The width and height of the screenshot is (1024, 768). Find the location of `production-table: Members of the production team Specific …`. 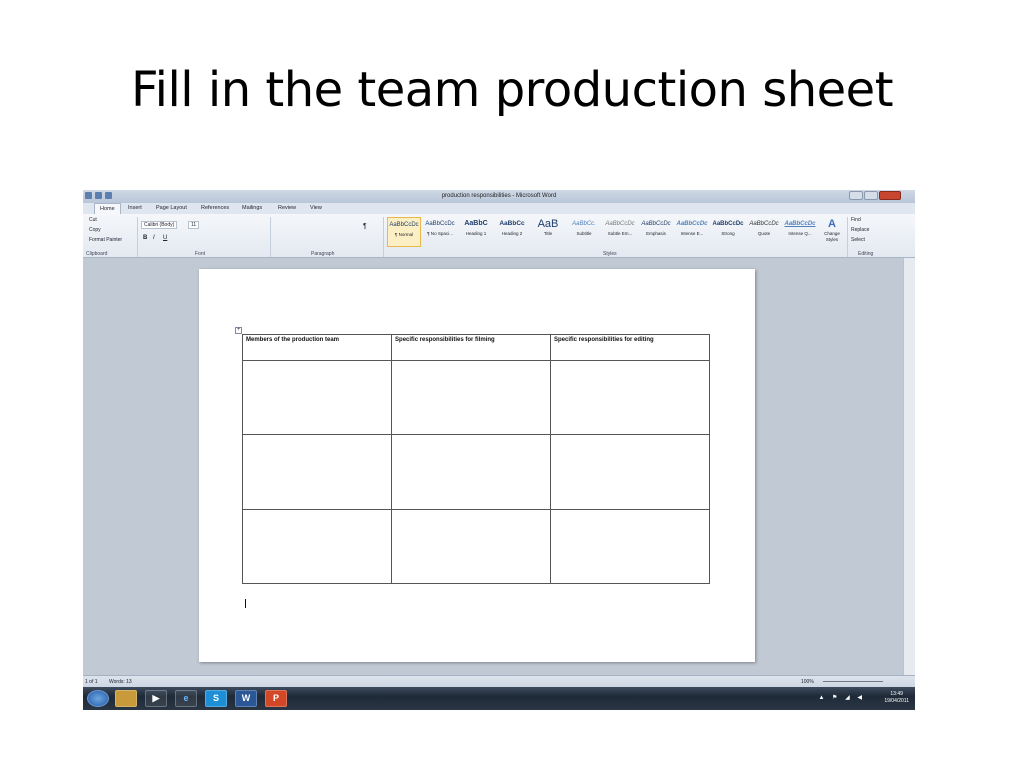

production-table: Members of the production team Specific … is located at coordinates (475, 459).